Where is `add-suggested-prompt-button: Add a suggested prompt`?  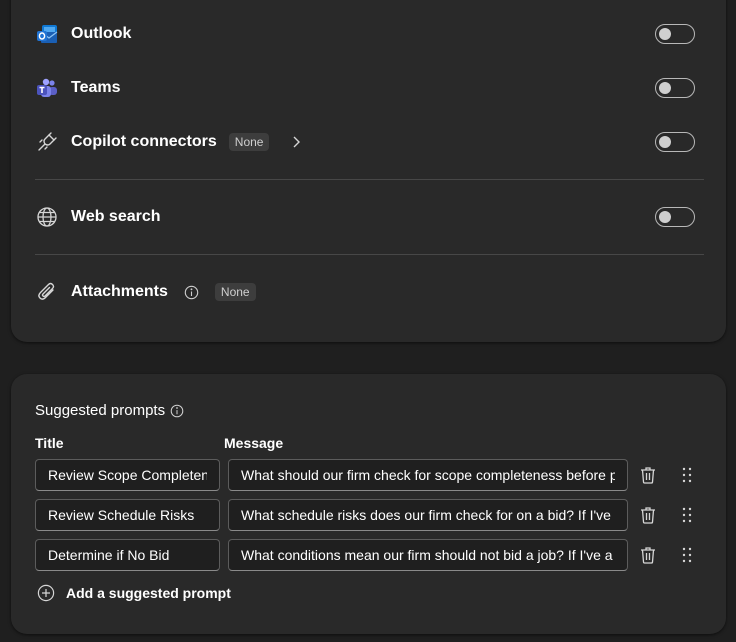 add-suggested-prompt-button: Add a suggested prompt is located at coordinates (134, 593).